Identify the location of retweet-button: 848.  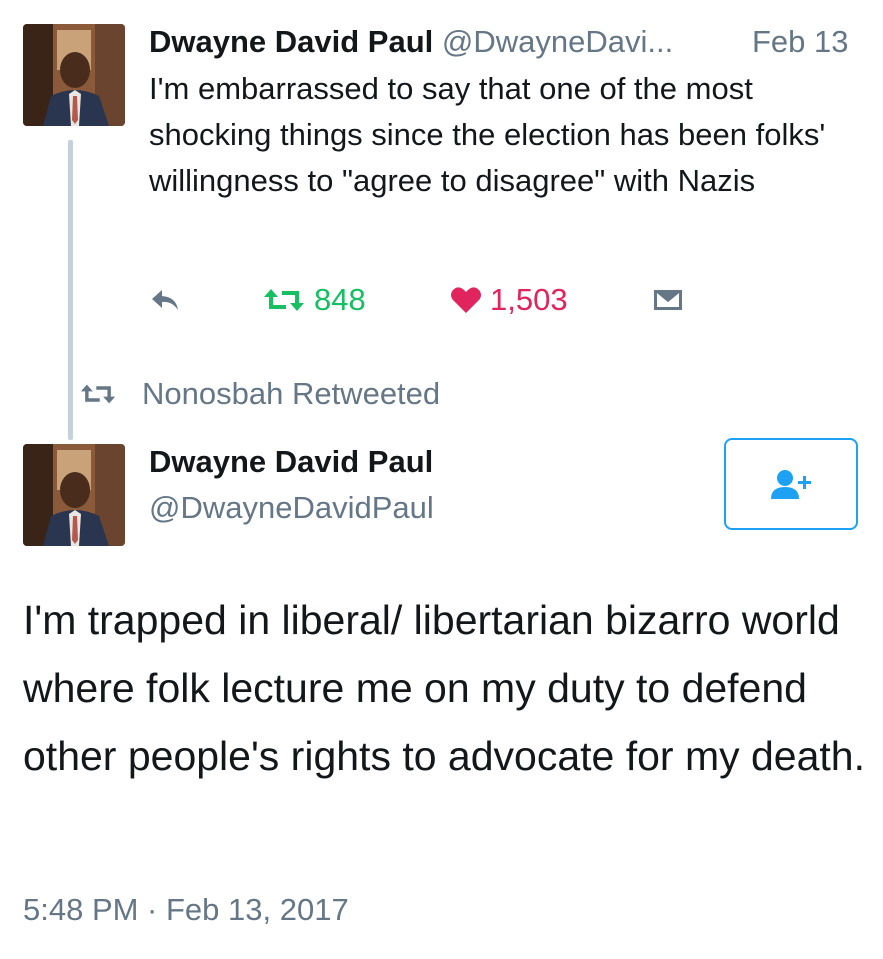
(314, 300).